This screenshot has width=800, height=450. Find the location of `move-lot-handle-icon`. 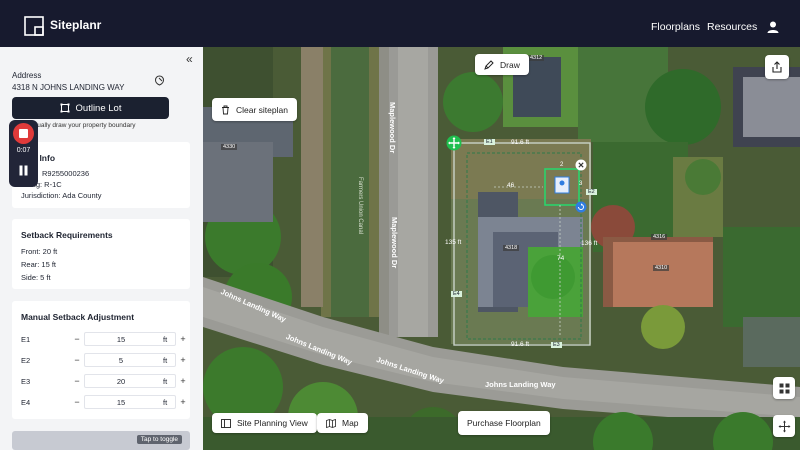

move-lot-handle-icon is located at coordinates (454, 143).